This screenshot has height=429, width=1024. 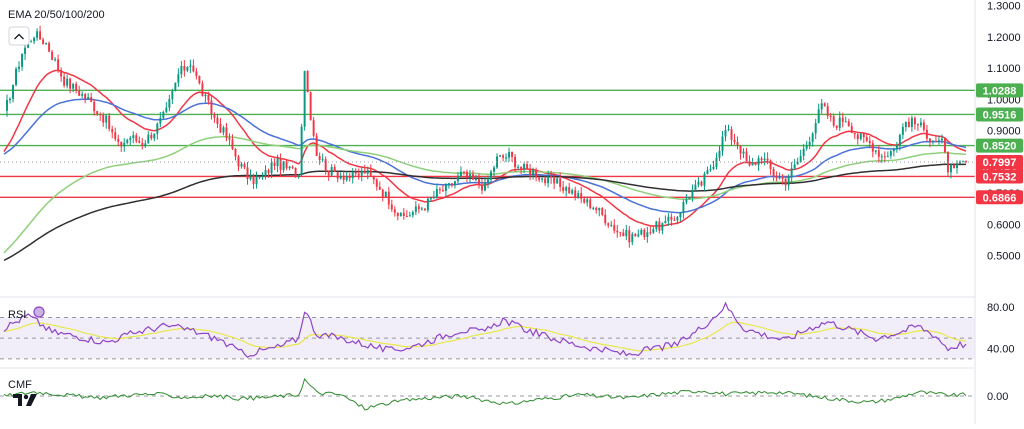 What do you see at coordinates (39, 312) in the screenshot?
I see `rsi-marker-icon` at bounding box center [39, 312].